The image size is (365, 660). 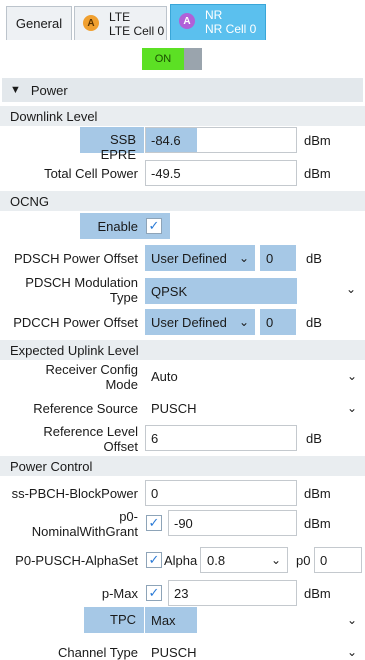 I want to click on downlink-title: Downlink Level, so click(x=54, y=116).